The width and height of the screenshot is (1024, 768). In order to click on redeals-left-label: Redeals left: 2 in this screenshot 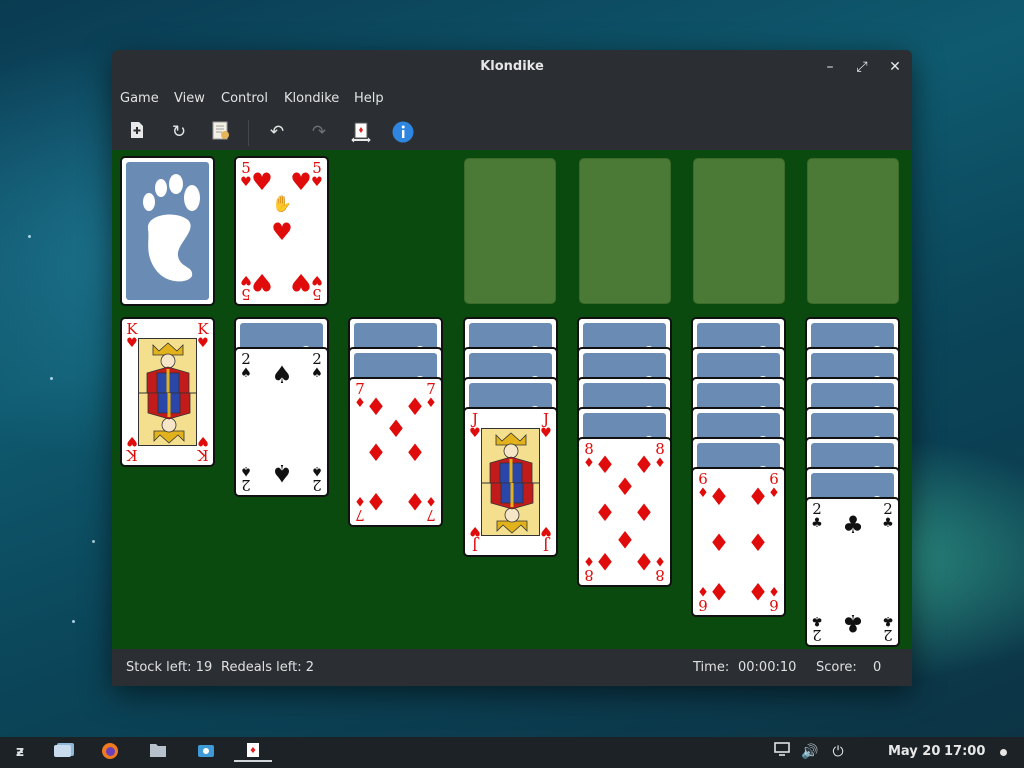, I will do `click(268, 667)`.